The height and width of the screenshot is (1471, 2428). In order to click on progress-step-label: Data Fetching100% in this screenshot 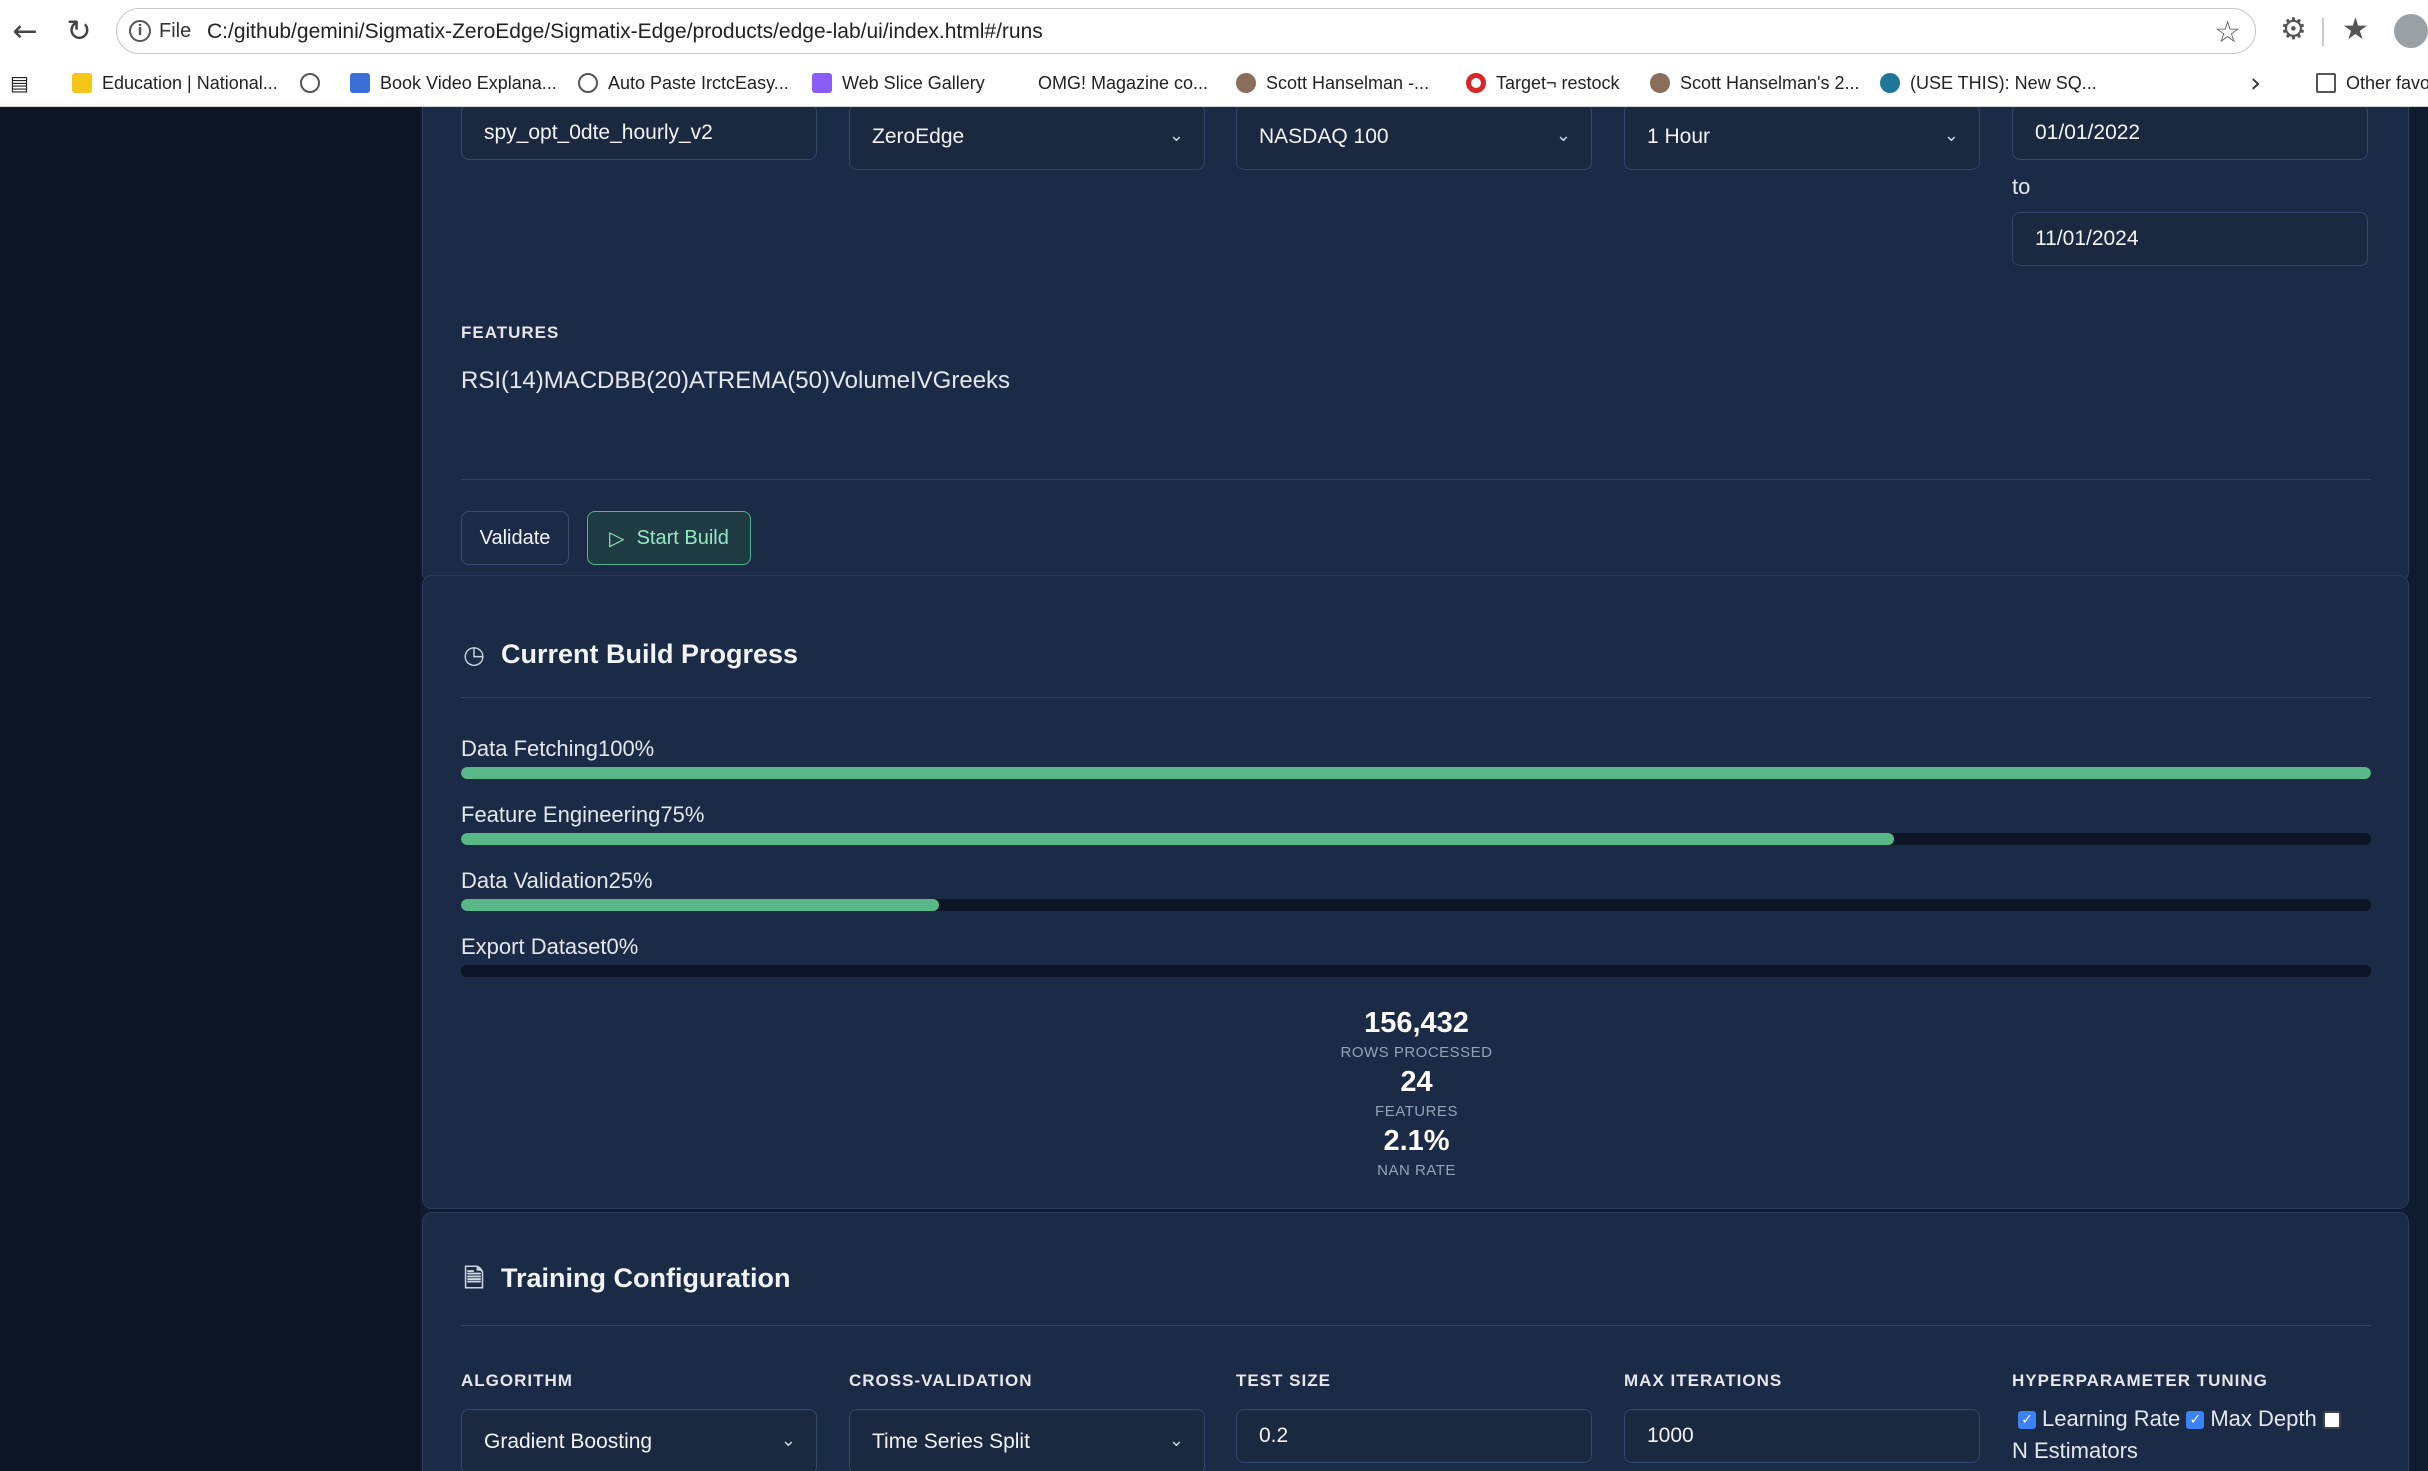, I will do `click(557, 749)`.